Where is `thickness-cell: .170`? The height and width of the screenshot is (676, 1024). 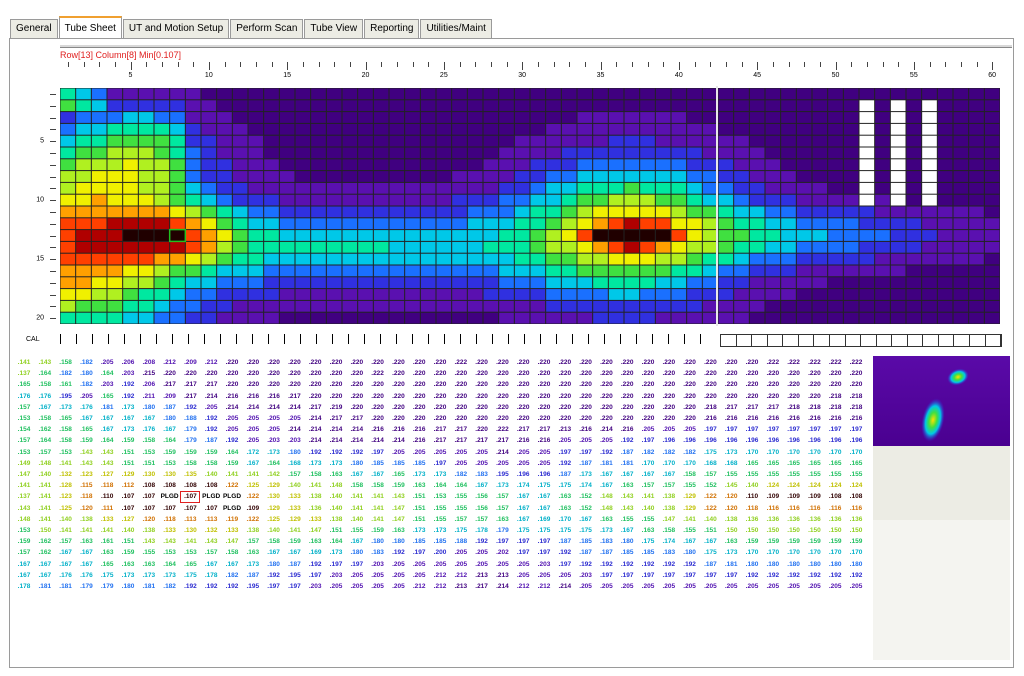 thickness-cell: .170 is located at coordinates (565, 520).